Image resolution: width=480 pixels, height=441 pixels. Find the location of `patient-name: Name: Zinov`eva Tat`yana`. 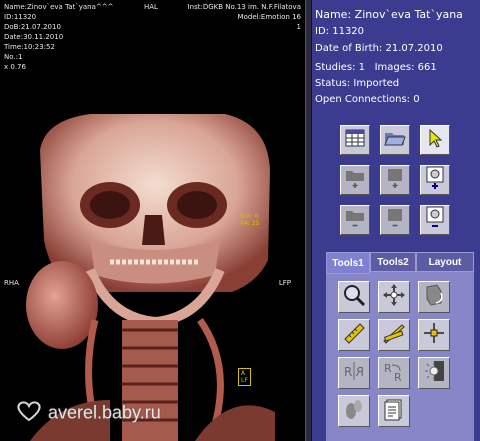

patient-name: Name: Zinov`eva Tat`yana is located at coordinates (389, 14).